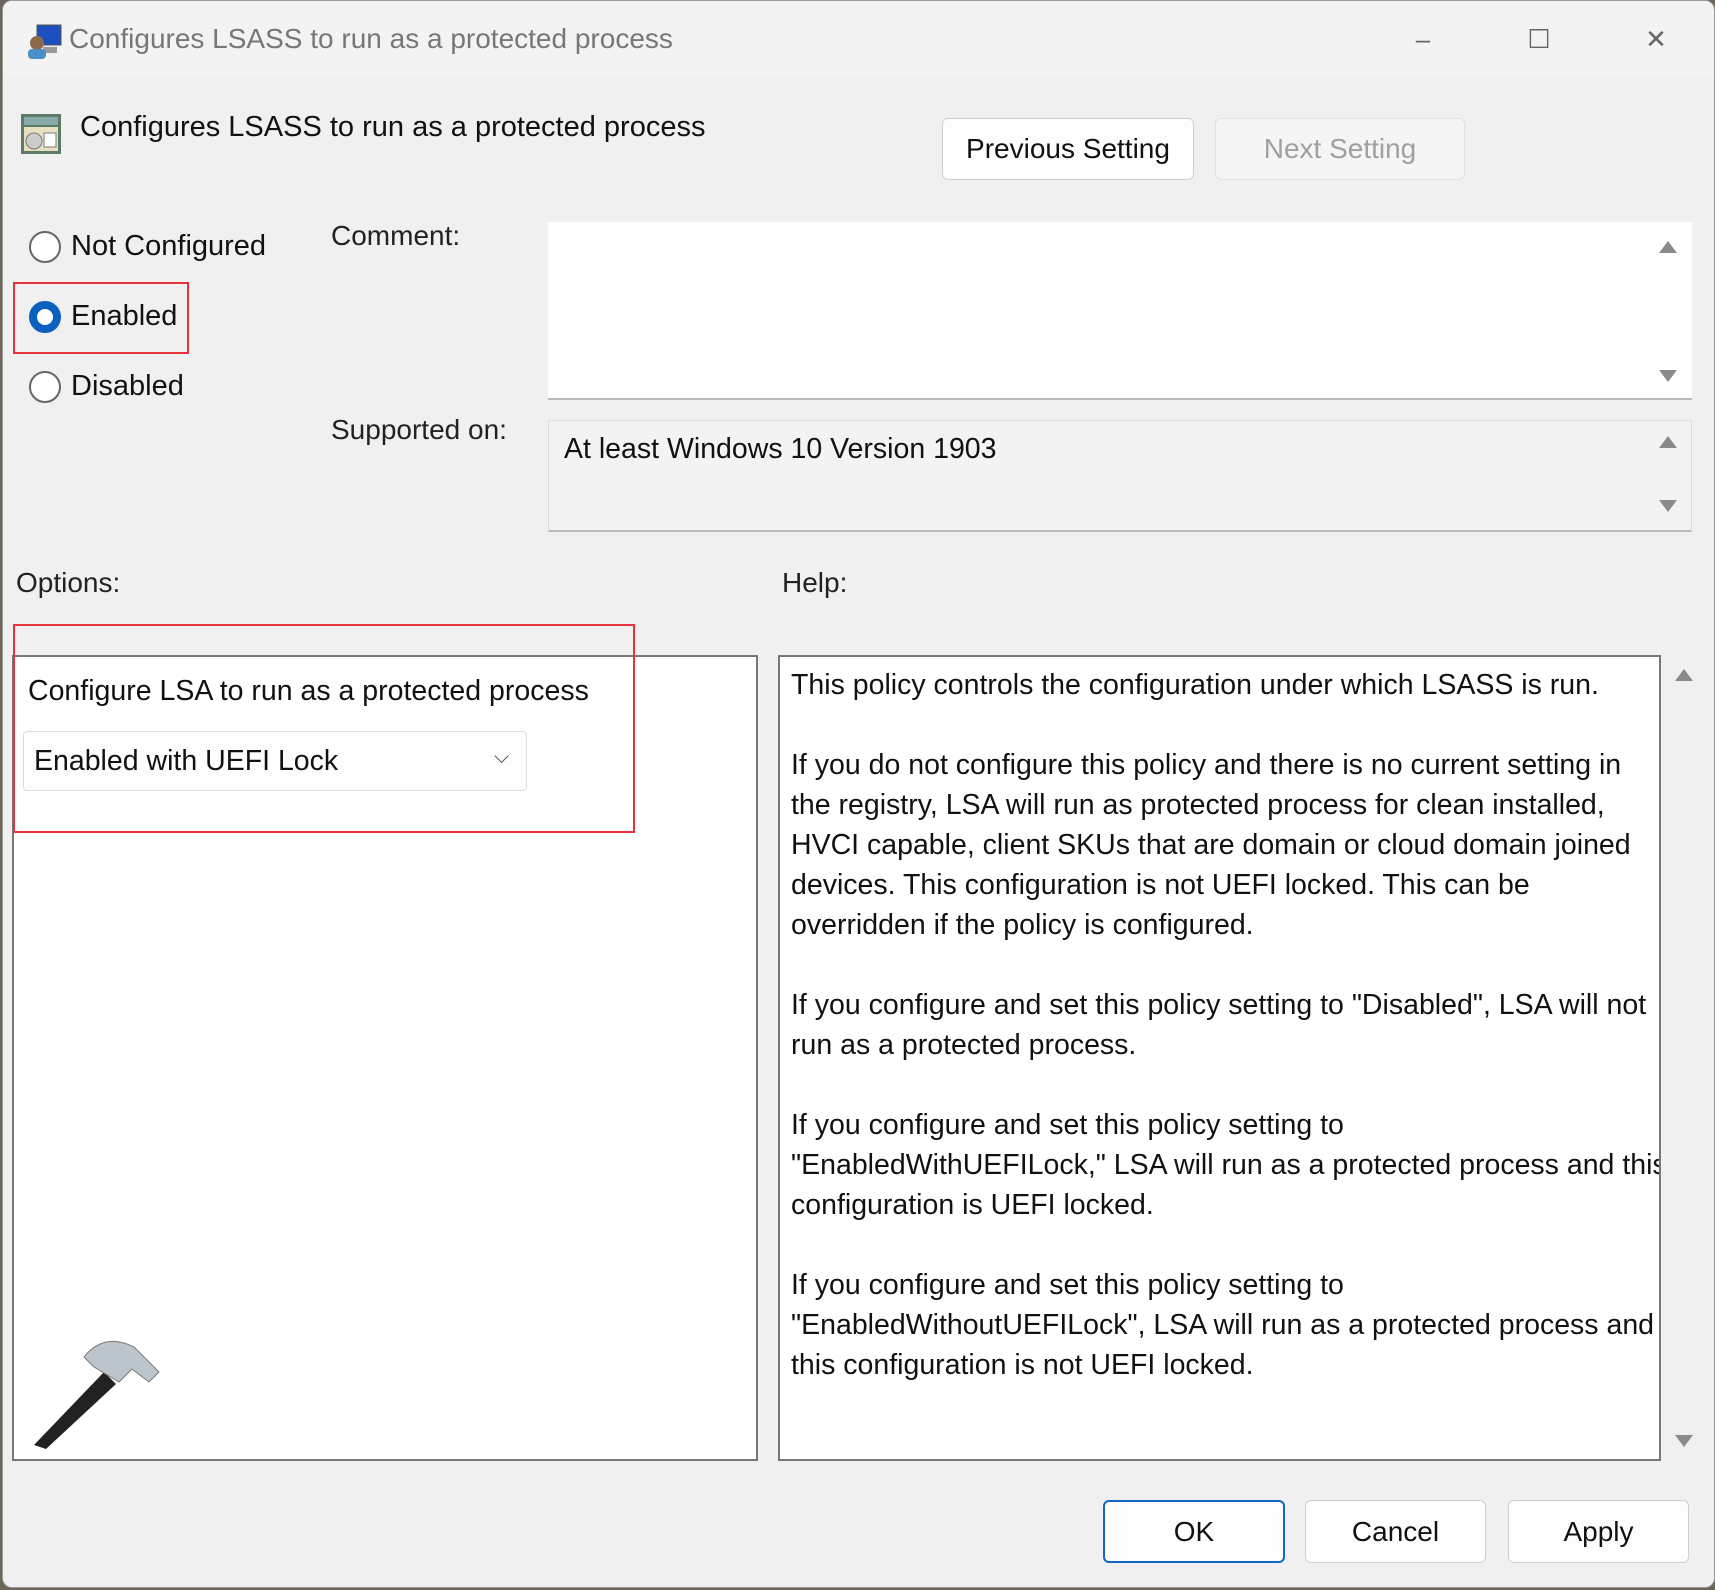 The width and height of the screenshot is (1715, 1590). Describe the element at coordinates (396, 235) in the screenshot. I see `comment-label: Comment:` at that location.